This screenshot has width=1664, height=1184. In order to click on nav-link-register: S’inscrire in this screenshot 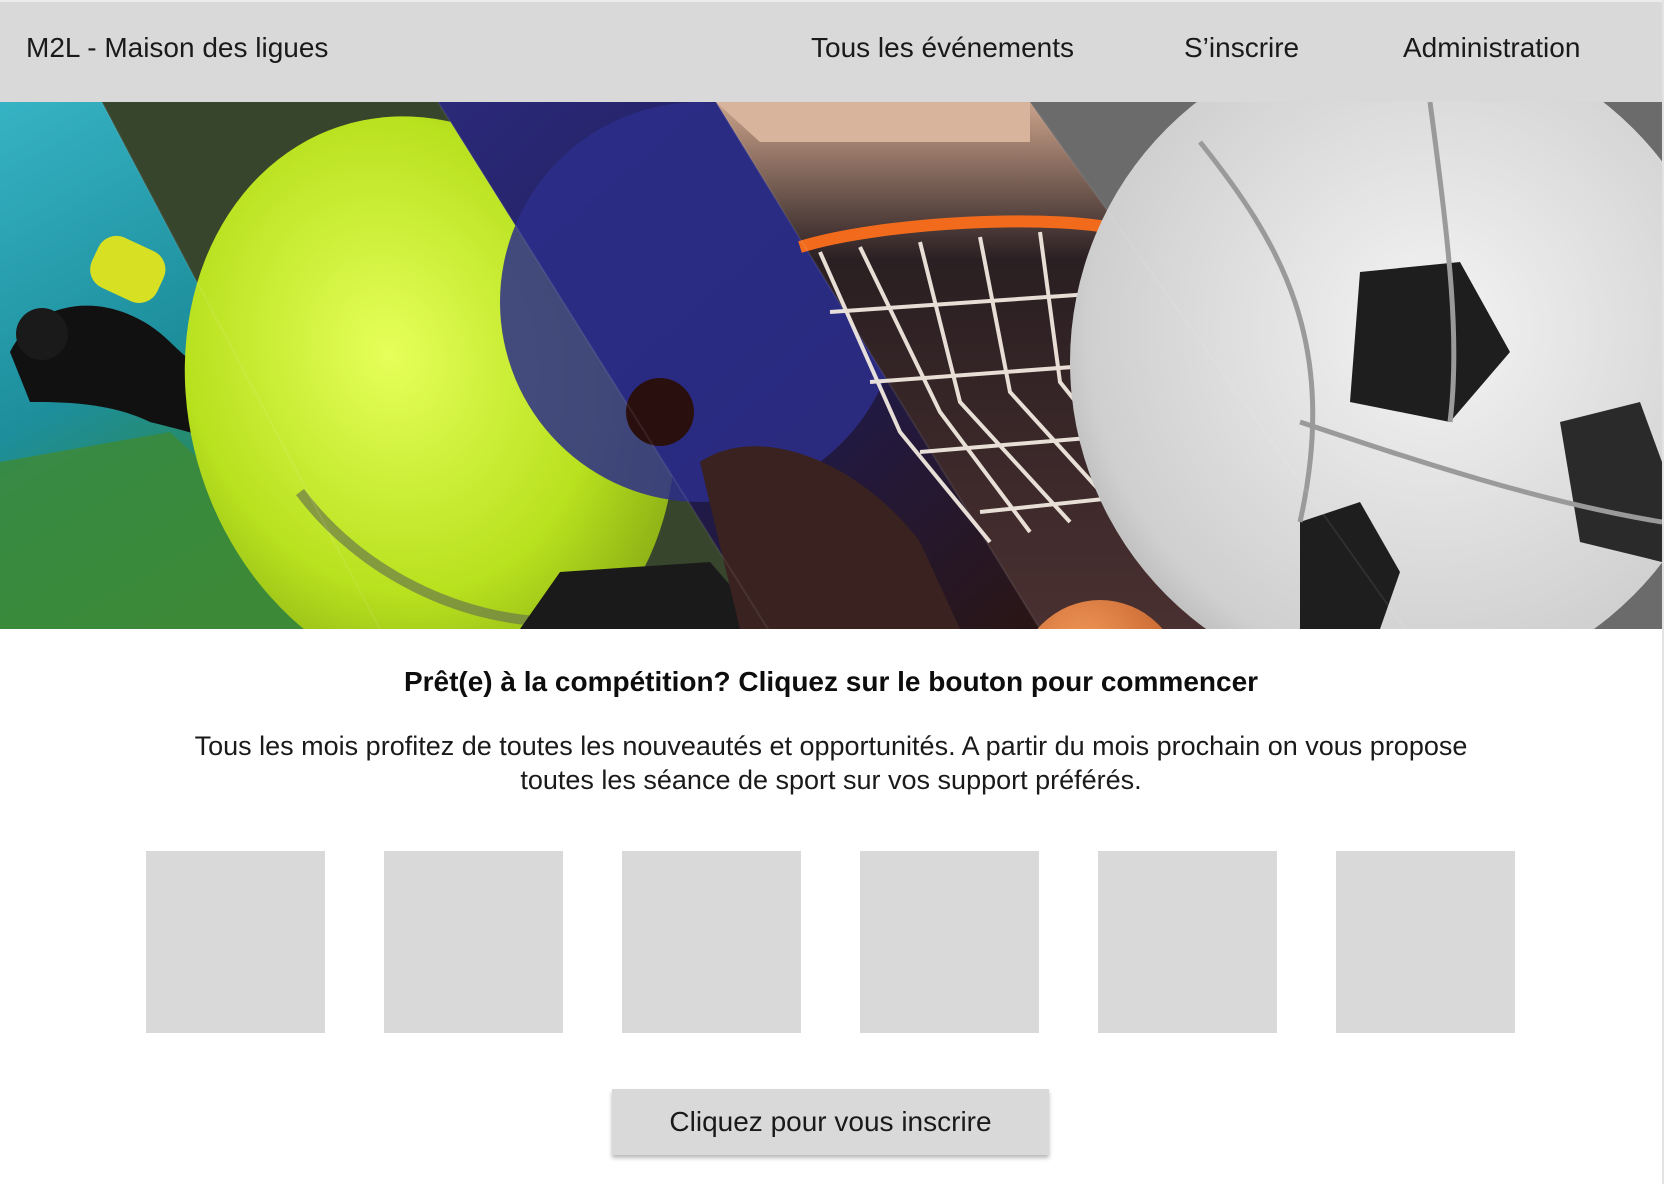, I will do `click(1241, 48)`.